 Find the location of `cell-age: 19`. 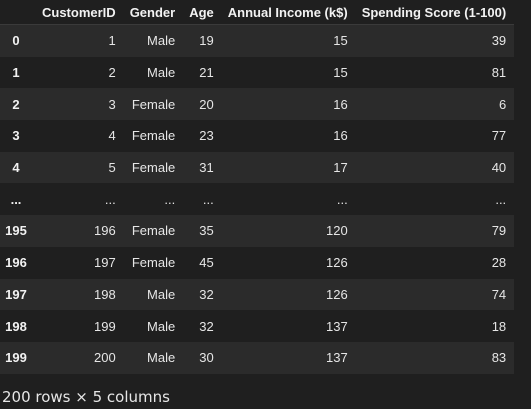

cell-age: 19 is located at coordinates (206, 41).